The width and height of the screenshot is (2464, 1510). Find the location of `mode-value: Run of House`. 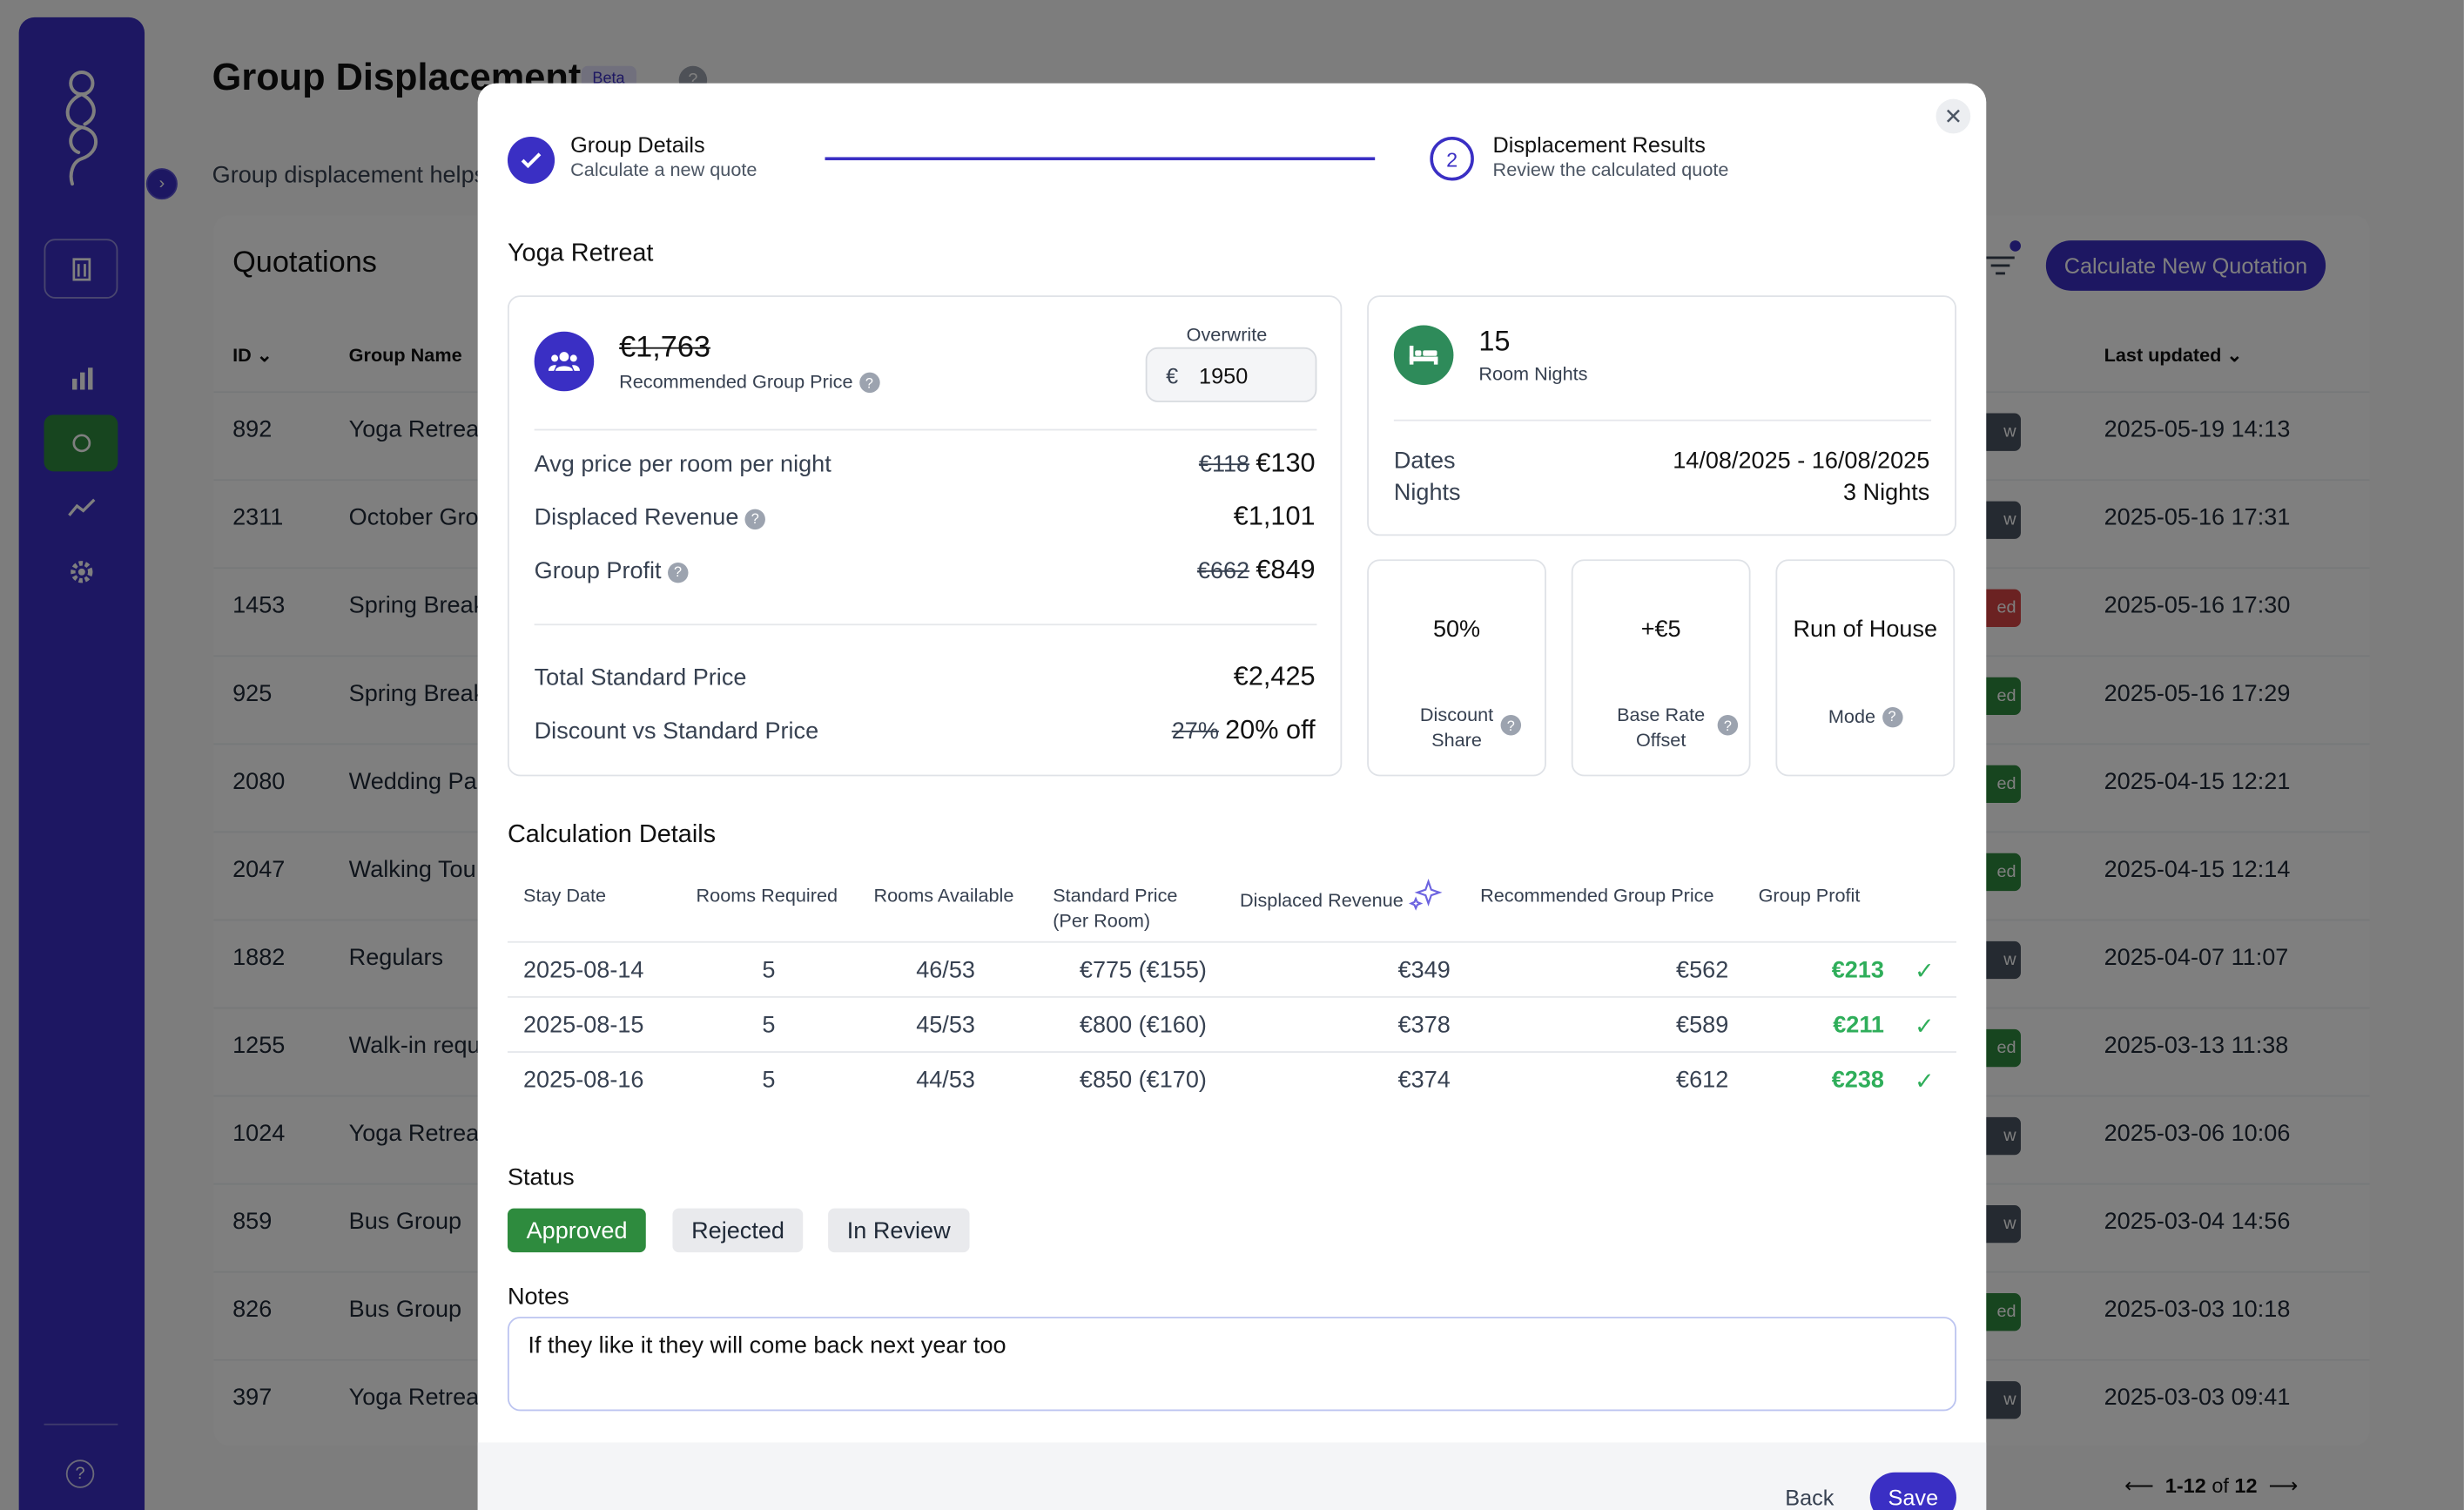

mode-value: Run of House is located at coordinates (1866, 629).